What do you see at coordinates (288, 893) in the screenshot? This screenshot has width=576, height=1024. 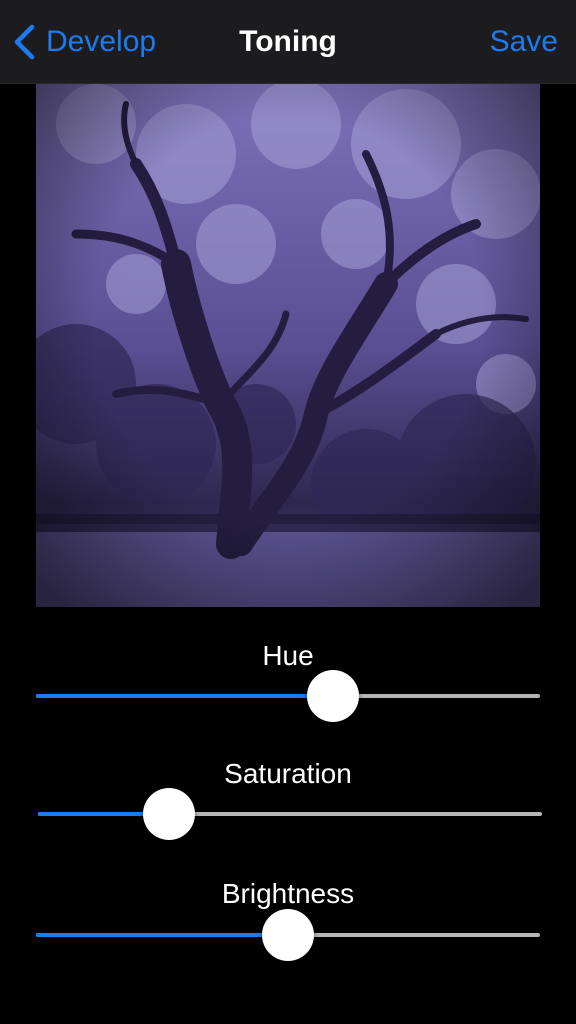 I see `brightness-label: Brightness` at bounding box center [288, 893].